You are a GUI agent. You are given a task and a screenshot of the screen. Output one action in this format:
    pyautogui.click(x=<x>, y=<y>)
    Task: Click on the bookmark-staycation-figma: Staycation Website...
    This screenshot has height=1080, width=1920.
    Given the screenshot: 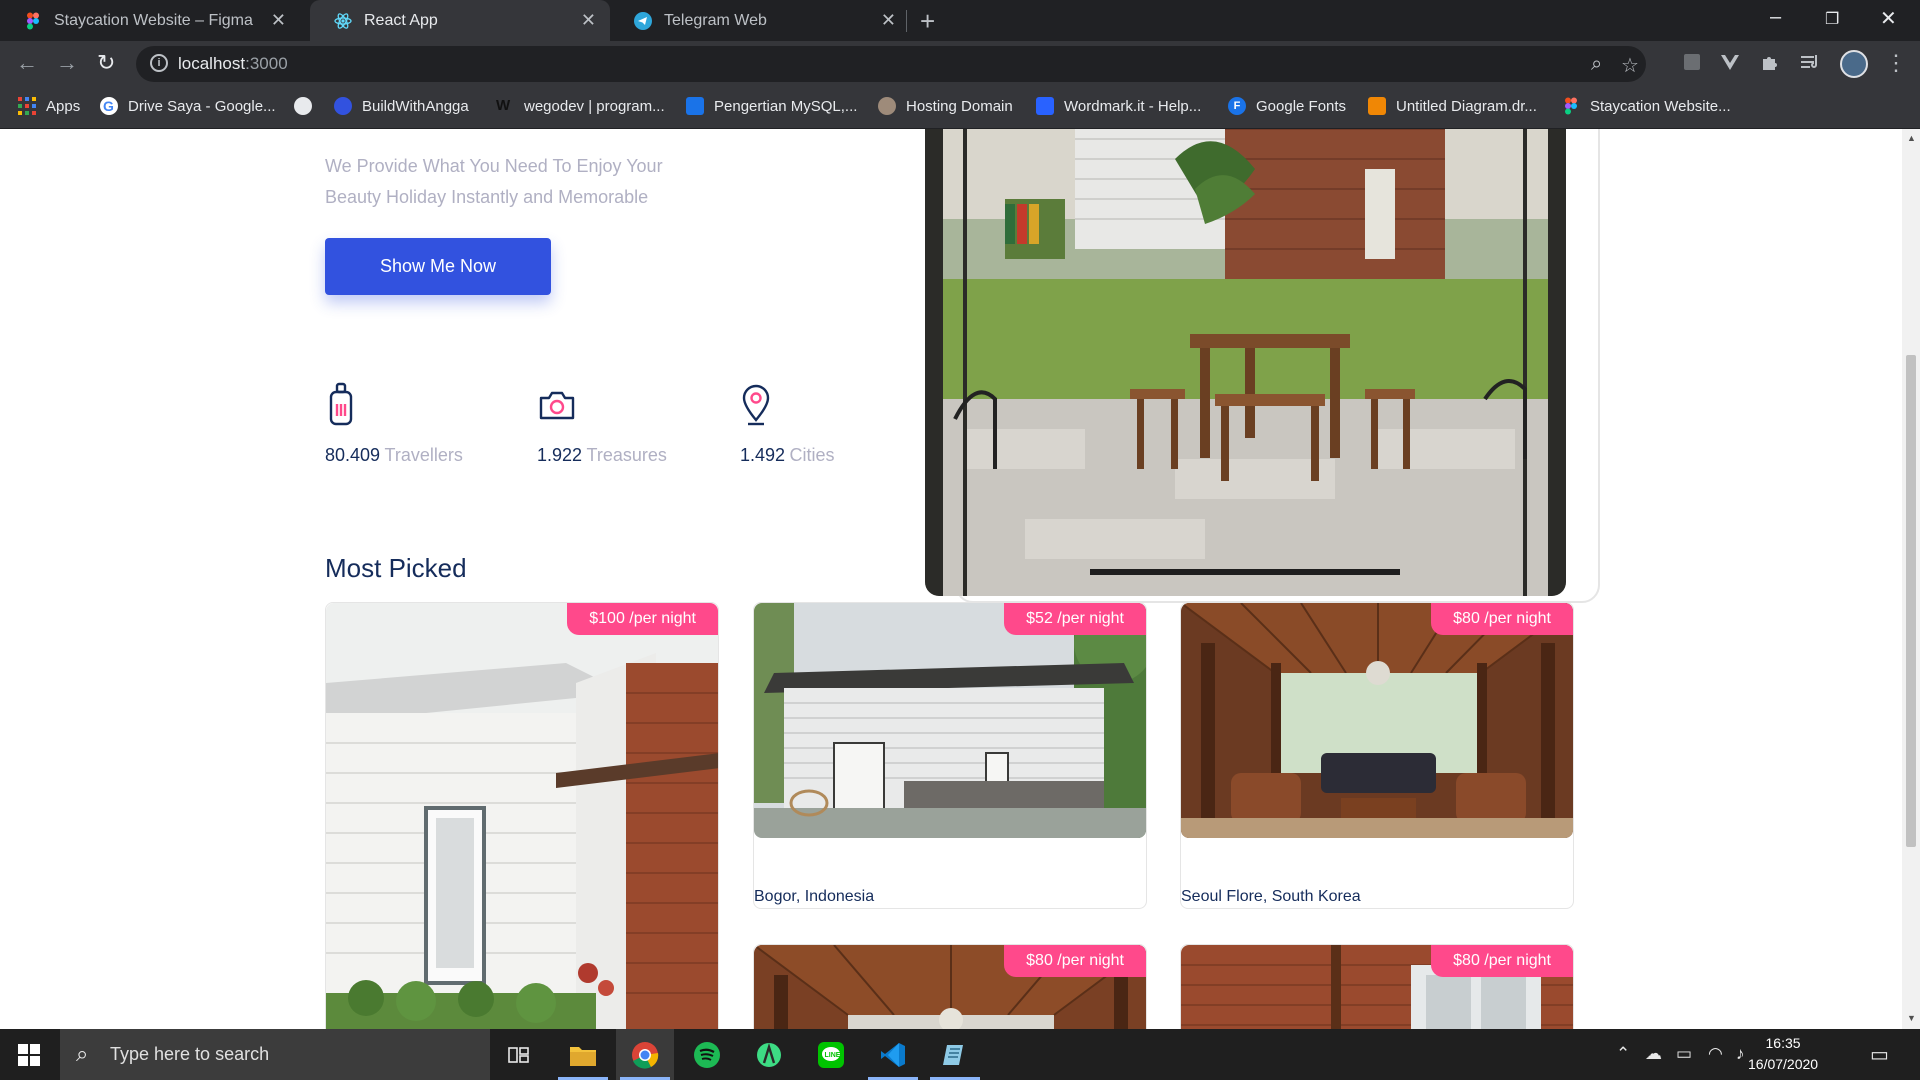 What is the action you would take?
    pyautogui.click(x=1646, y=106)
    